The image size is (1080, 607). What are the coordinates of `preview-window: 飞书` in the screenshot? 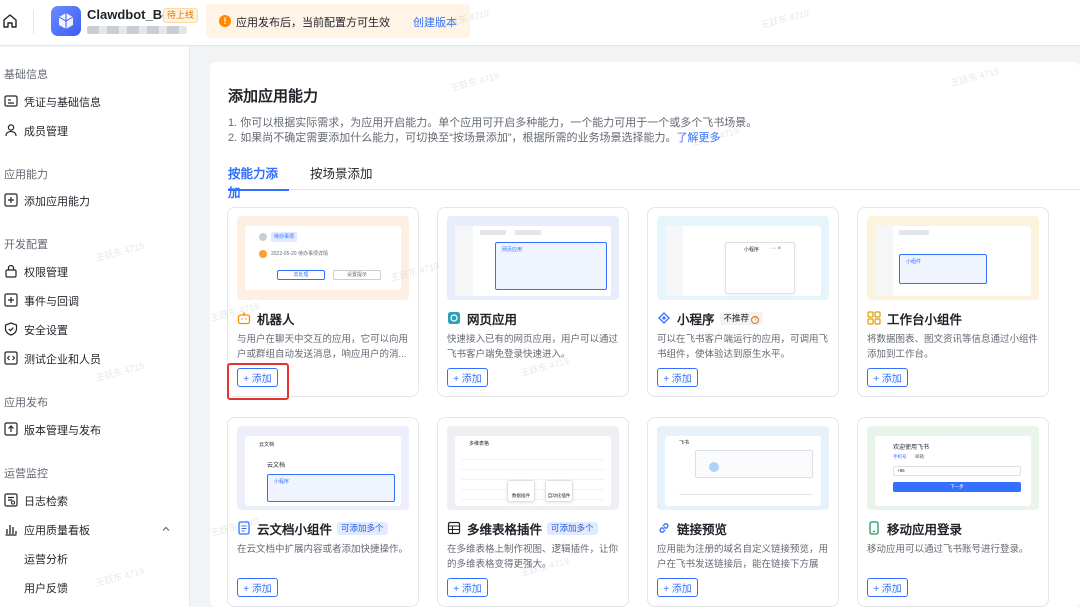 It's located at (743, 471).